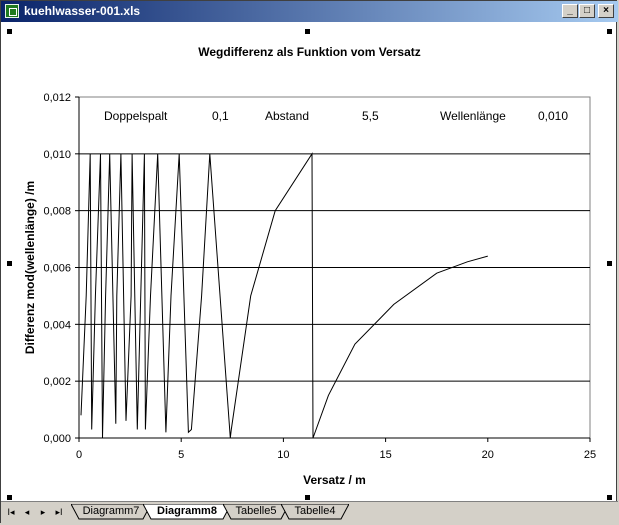  Describe the element at coordinates (27, 512) in the screenshot. I see `prev-sheet-button: ◂` at that location.